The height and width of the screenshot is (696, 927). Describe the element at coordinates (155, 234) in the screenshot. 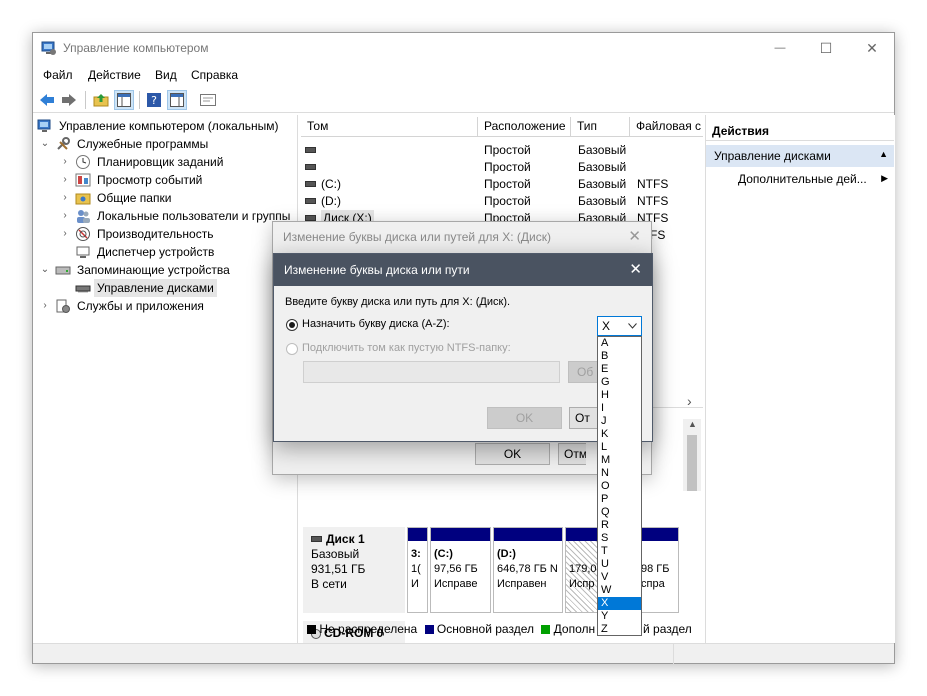

I see `tree-label: Производительность` at that location.